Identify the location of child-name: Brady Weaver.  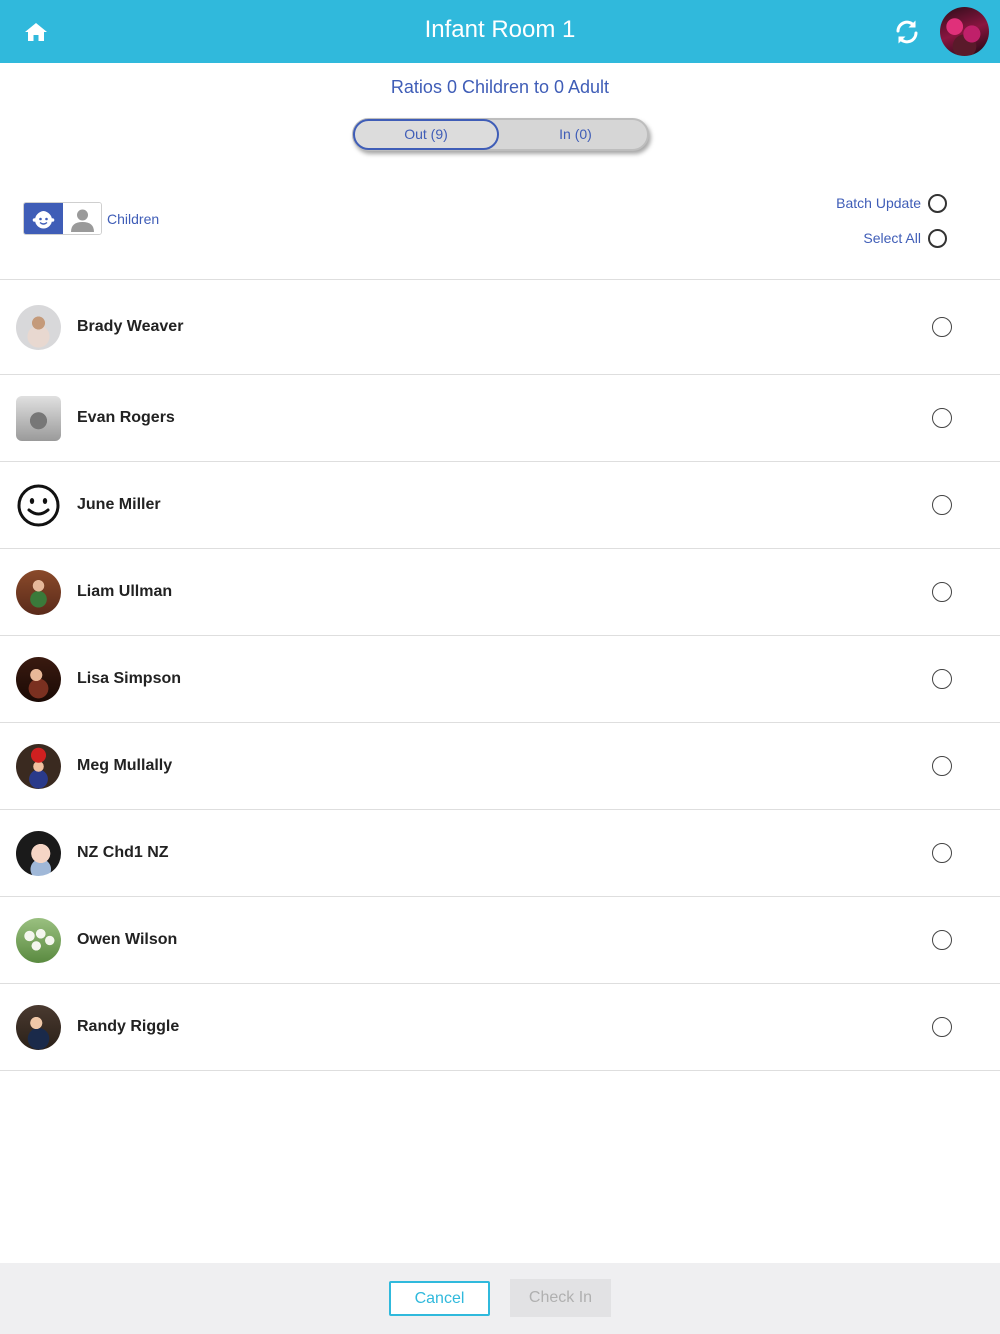
(130, 326).